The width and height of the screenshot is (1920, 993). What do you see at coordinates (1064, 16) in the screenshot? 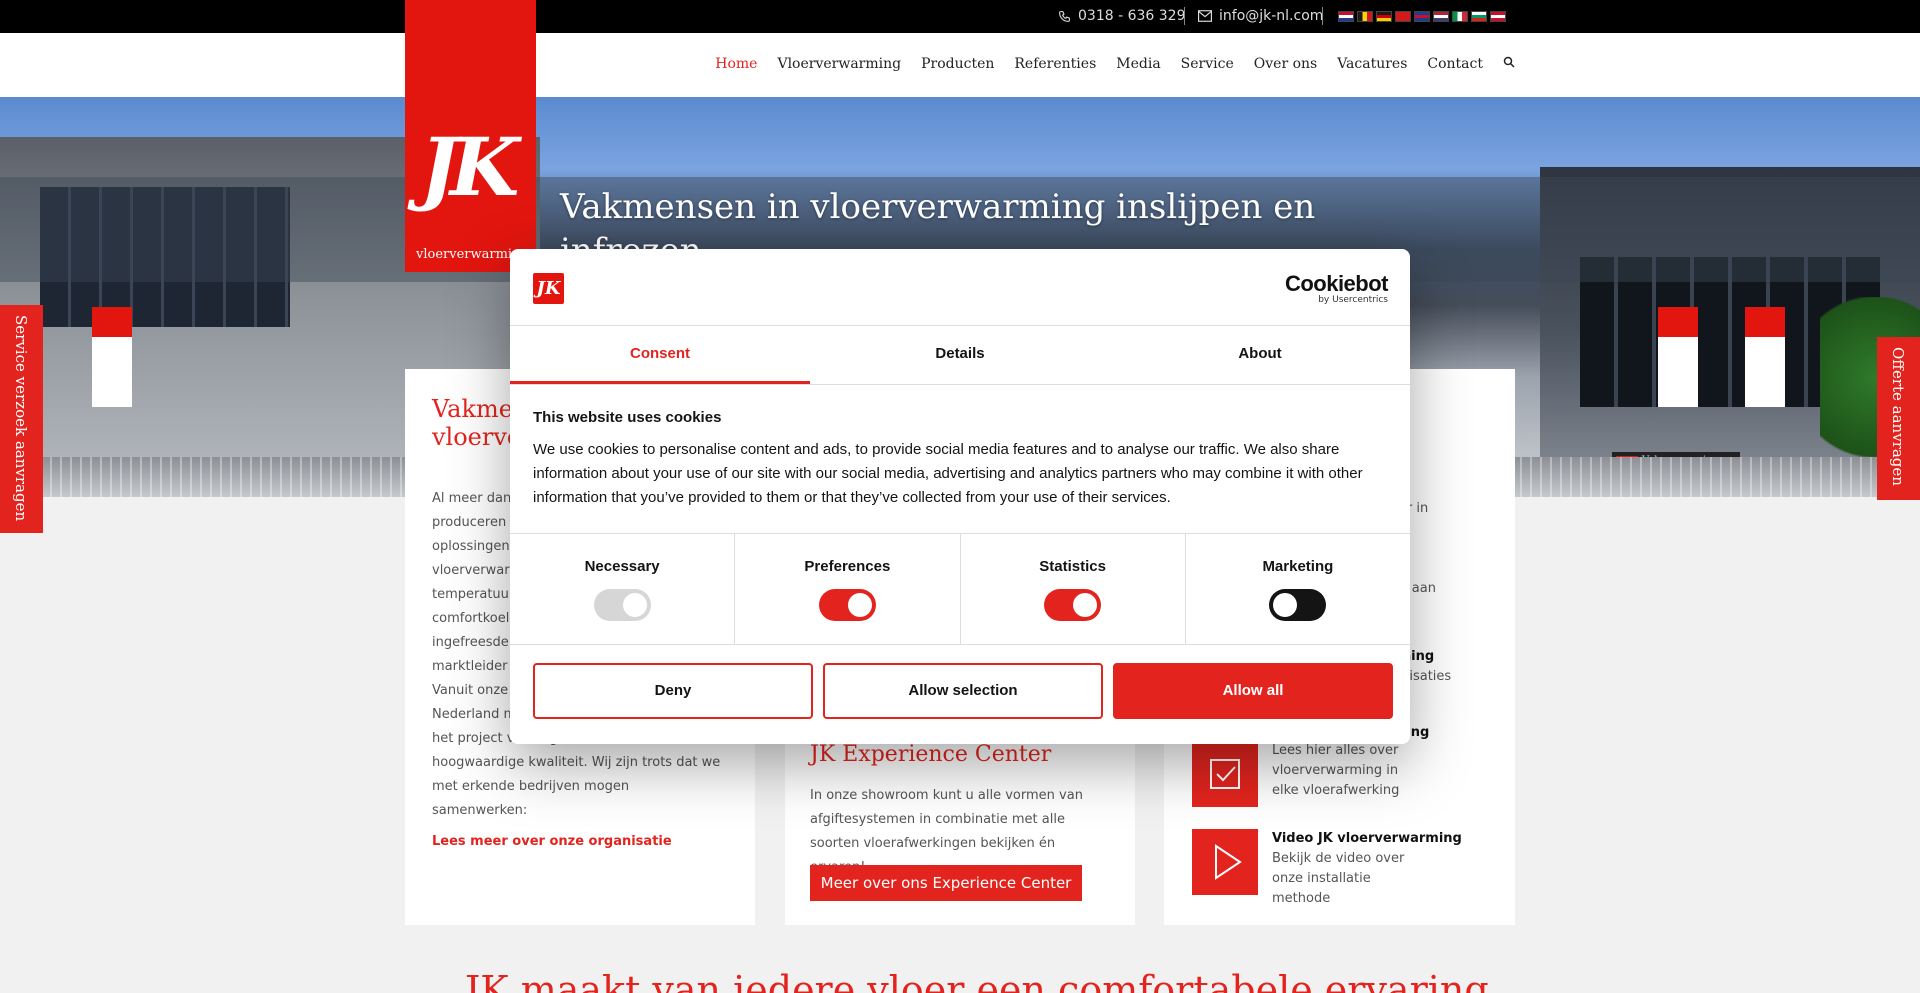
I see `phone-icon` at bounding box center [1064, 16].